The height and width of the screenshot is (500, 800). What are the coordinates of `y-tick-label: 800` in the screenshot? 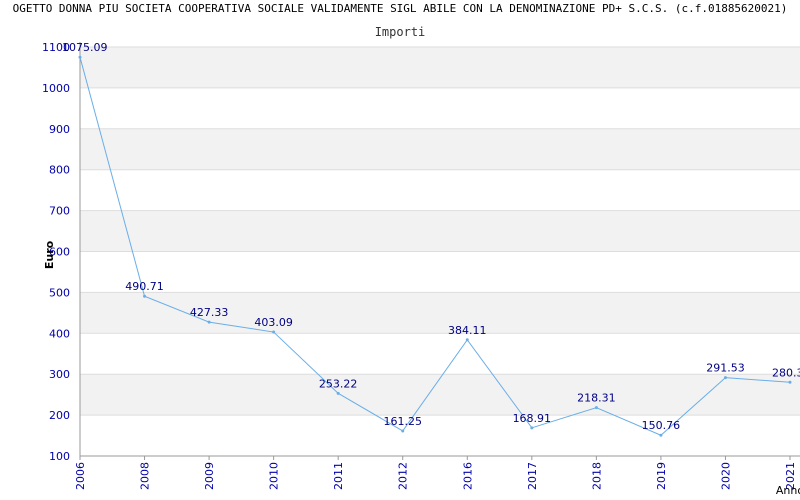 It's located at (59, 170).